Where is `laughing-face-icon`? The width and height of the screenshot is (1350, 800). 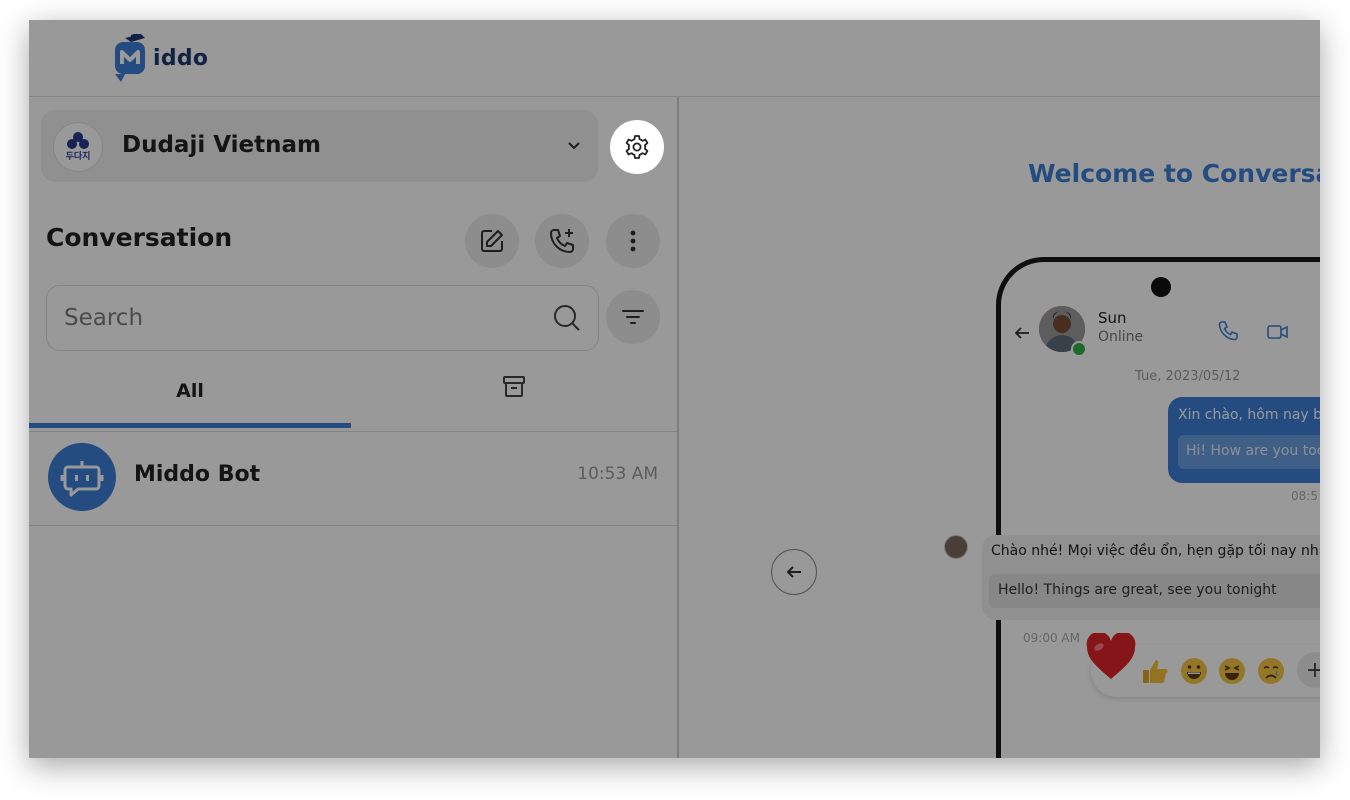
laughing-face-icon is located at coordinates (1232, 671).